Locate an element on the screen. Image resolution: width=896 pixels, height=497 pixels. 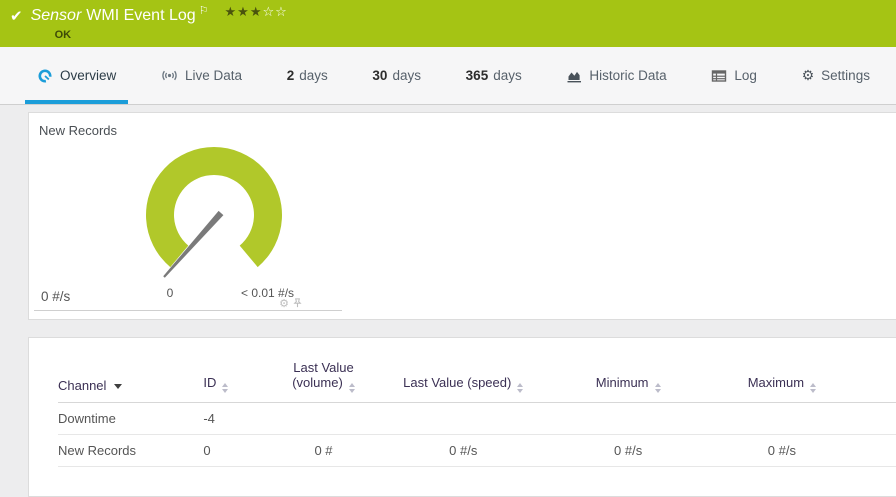
sensor-status-badge: OK is located at coordinates (63, 35).